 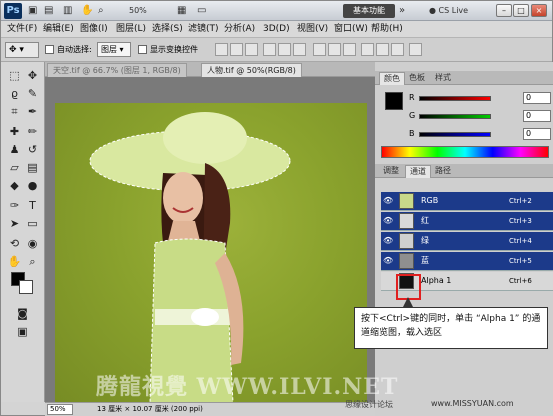 What do you see at coordinates (14, 206) in the screenshot?
I see `pen-tool-icon: ✑` at bounding box center [14, 206].